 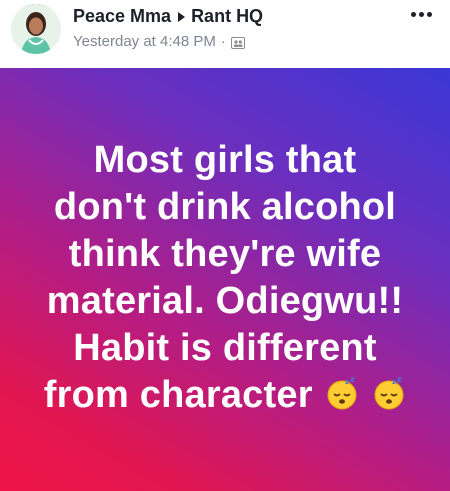 I want to click on avatar, so click(x=36, y=29).